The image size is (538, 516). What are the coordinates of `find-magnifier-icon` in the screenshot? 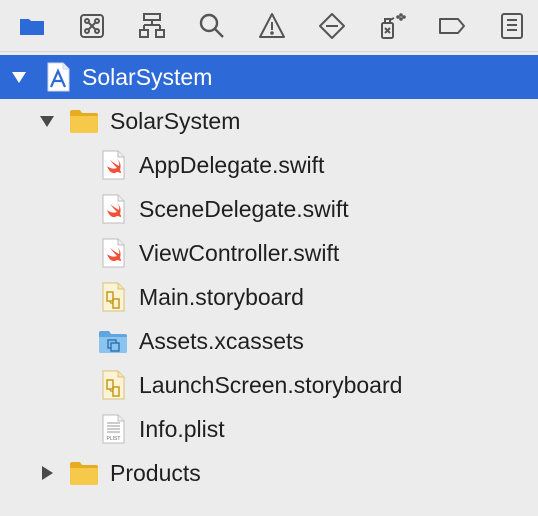 It's located at (212, 26).